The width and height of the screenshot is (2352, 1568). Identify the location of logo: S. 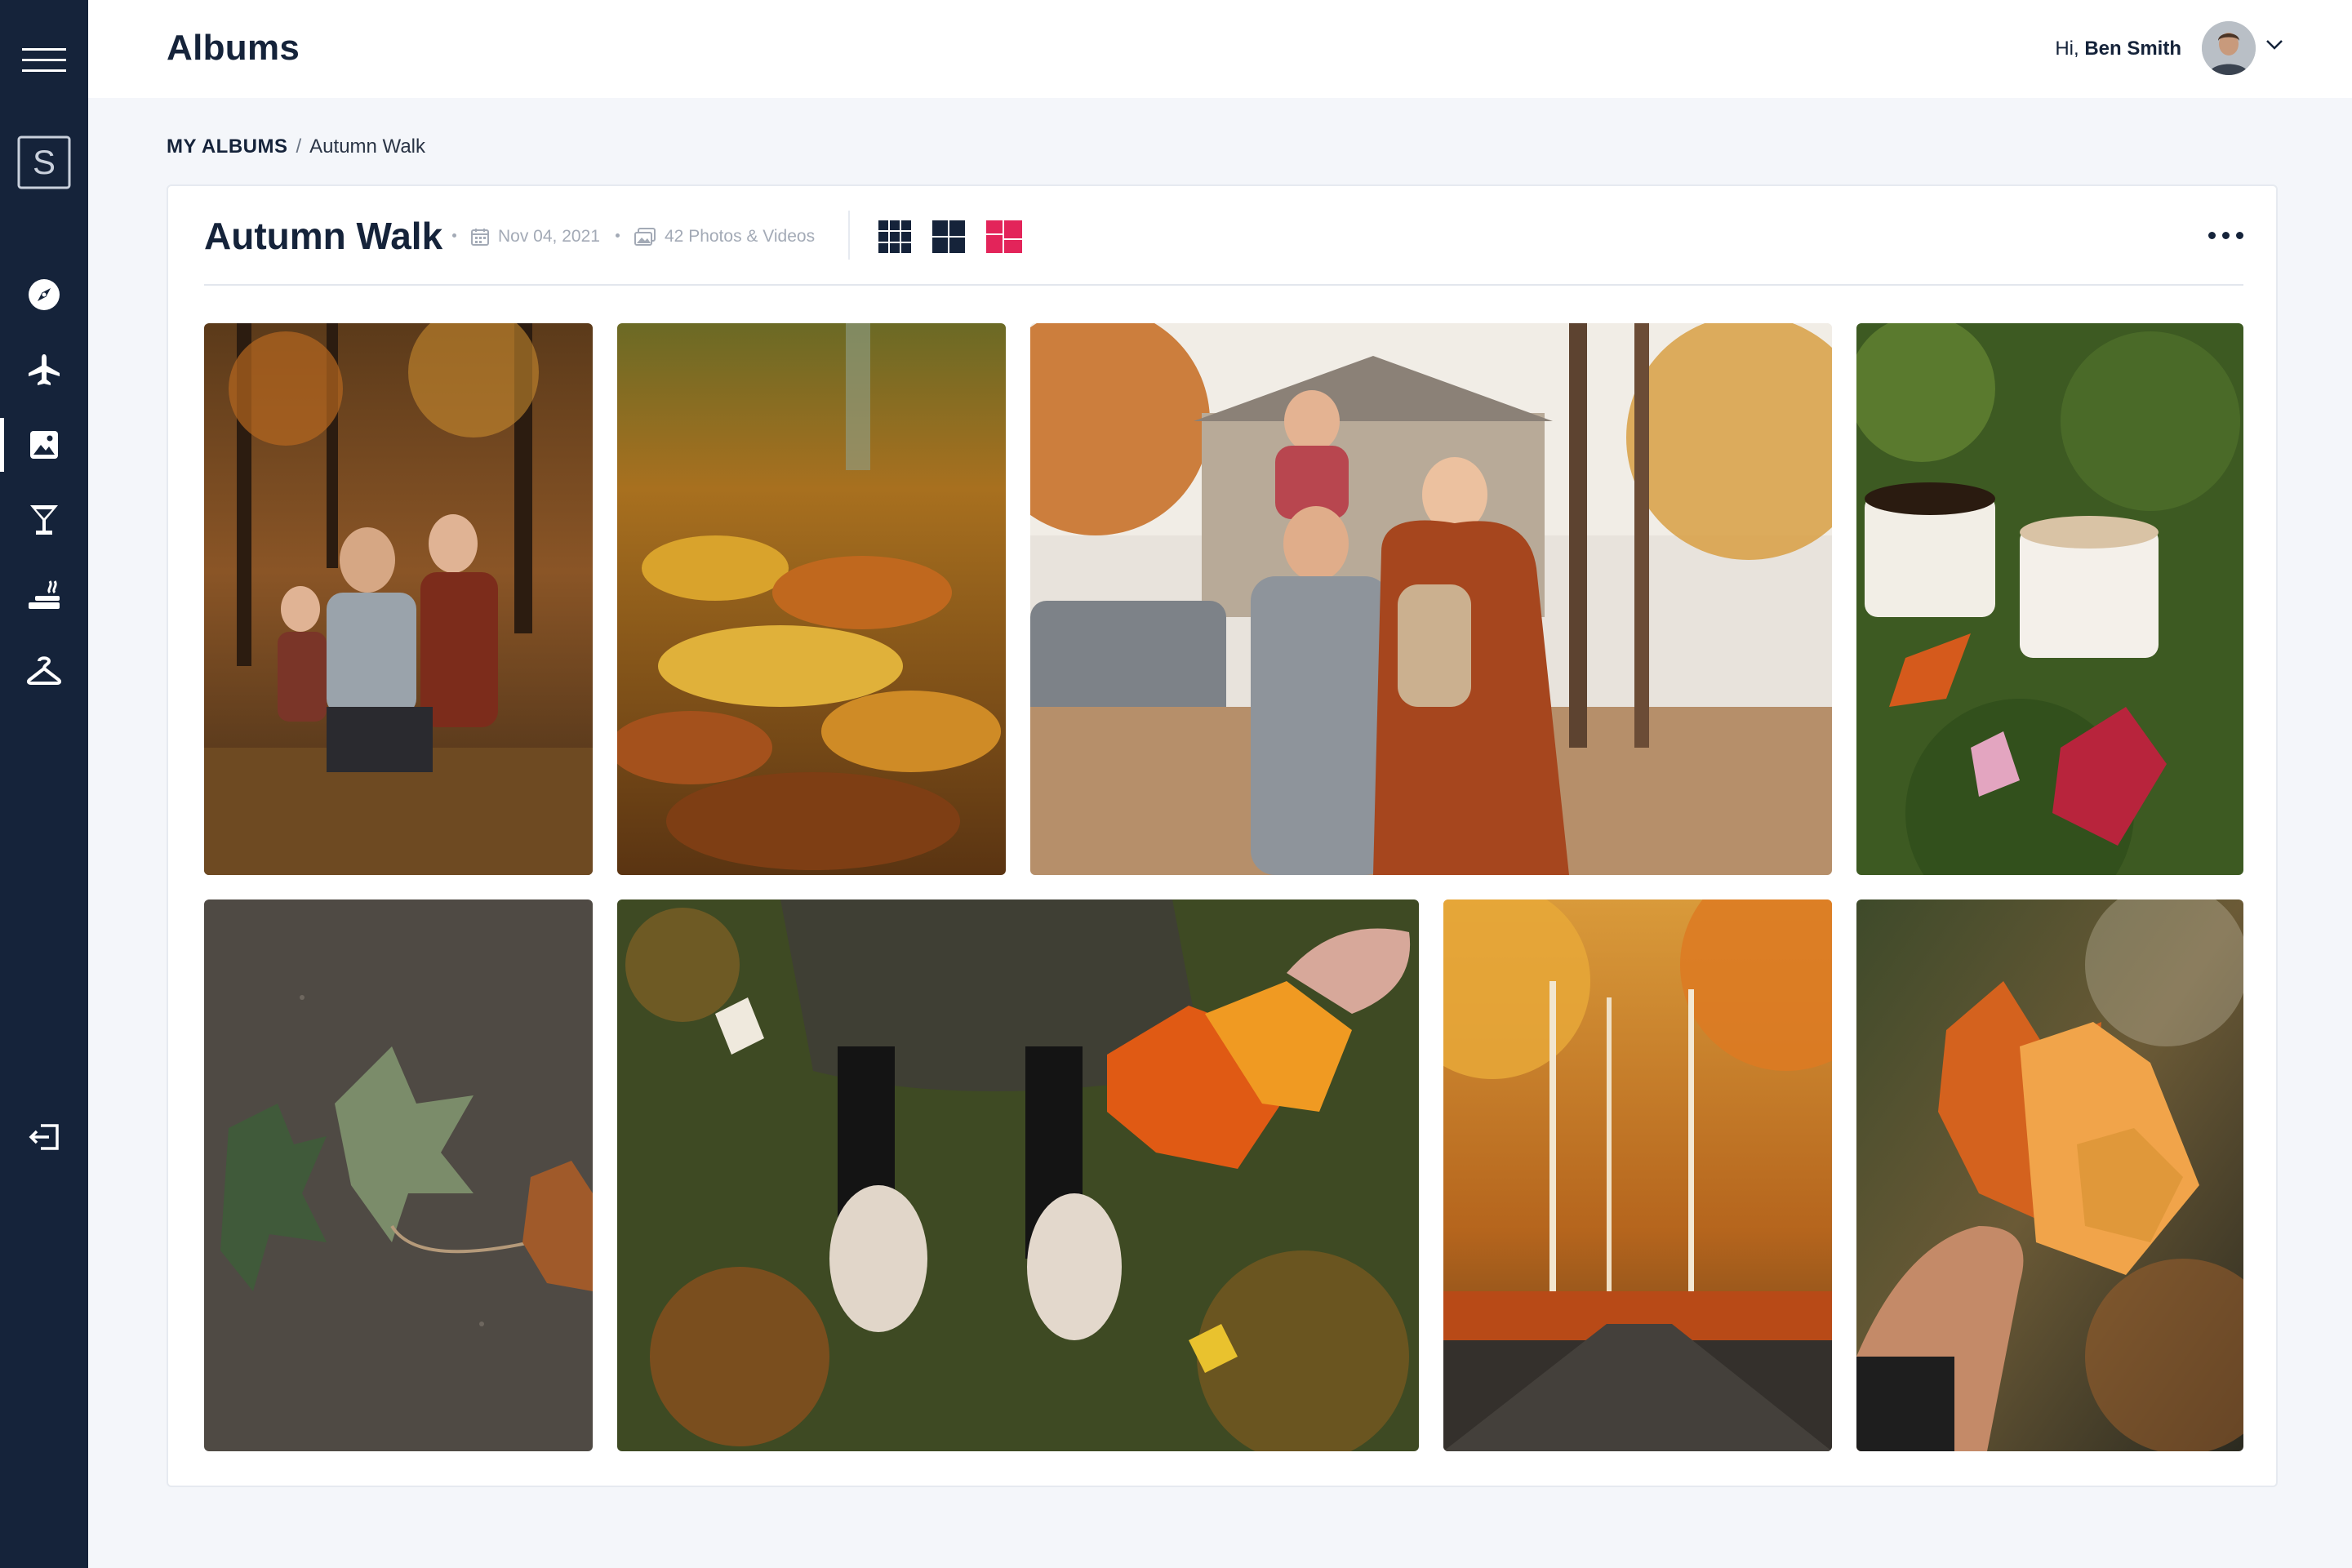
(44, 163).